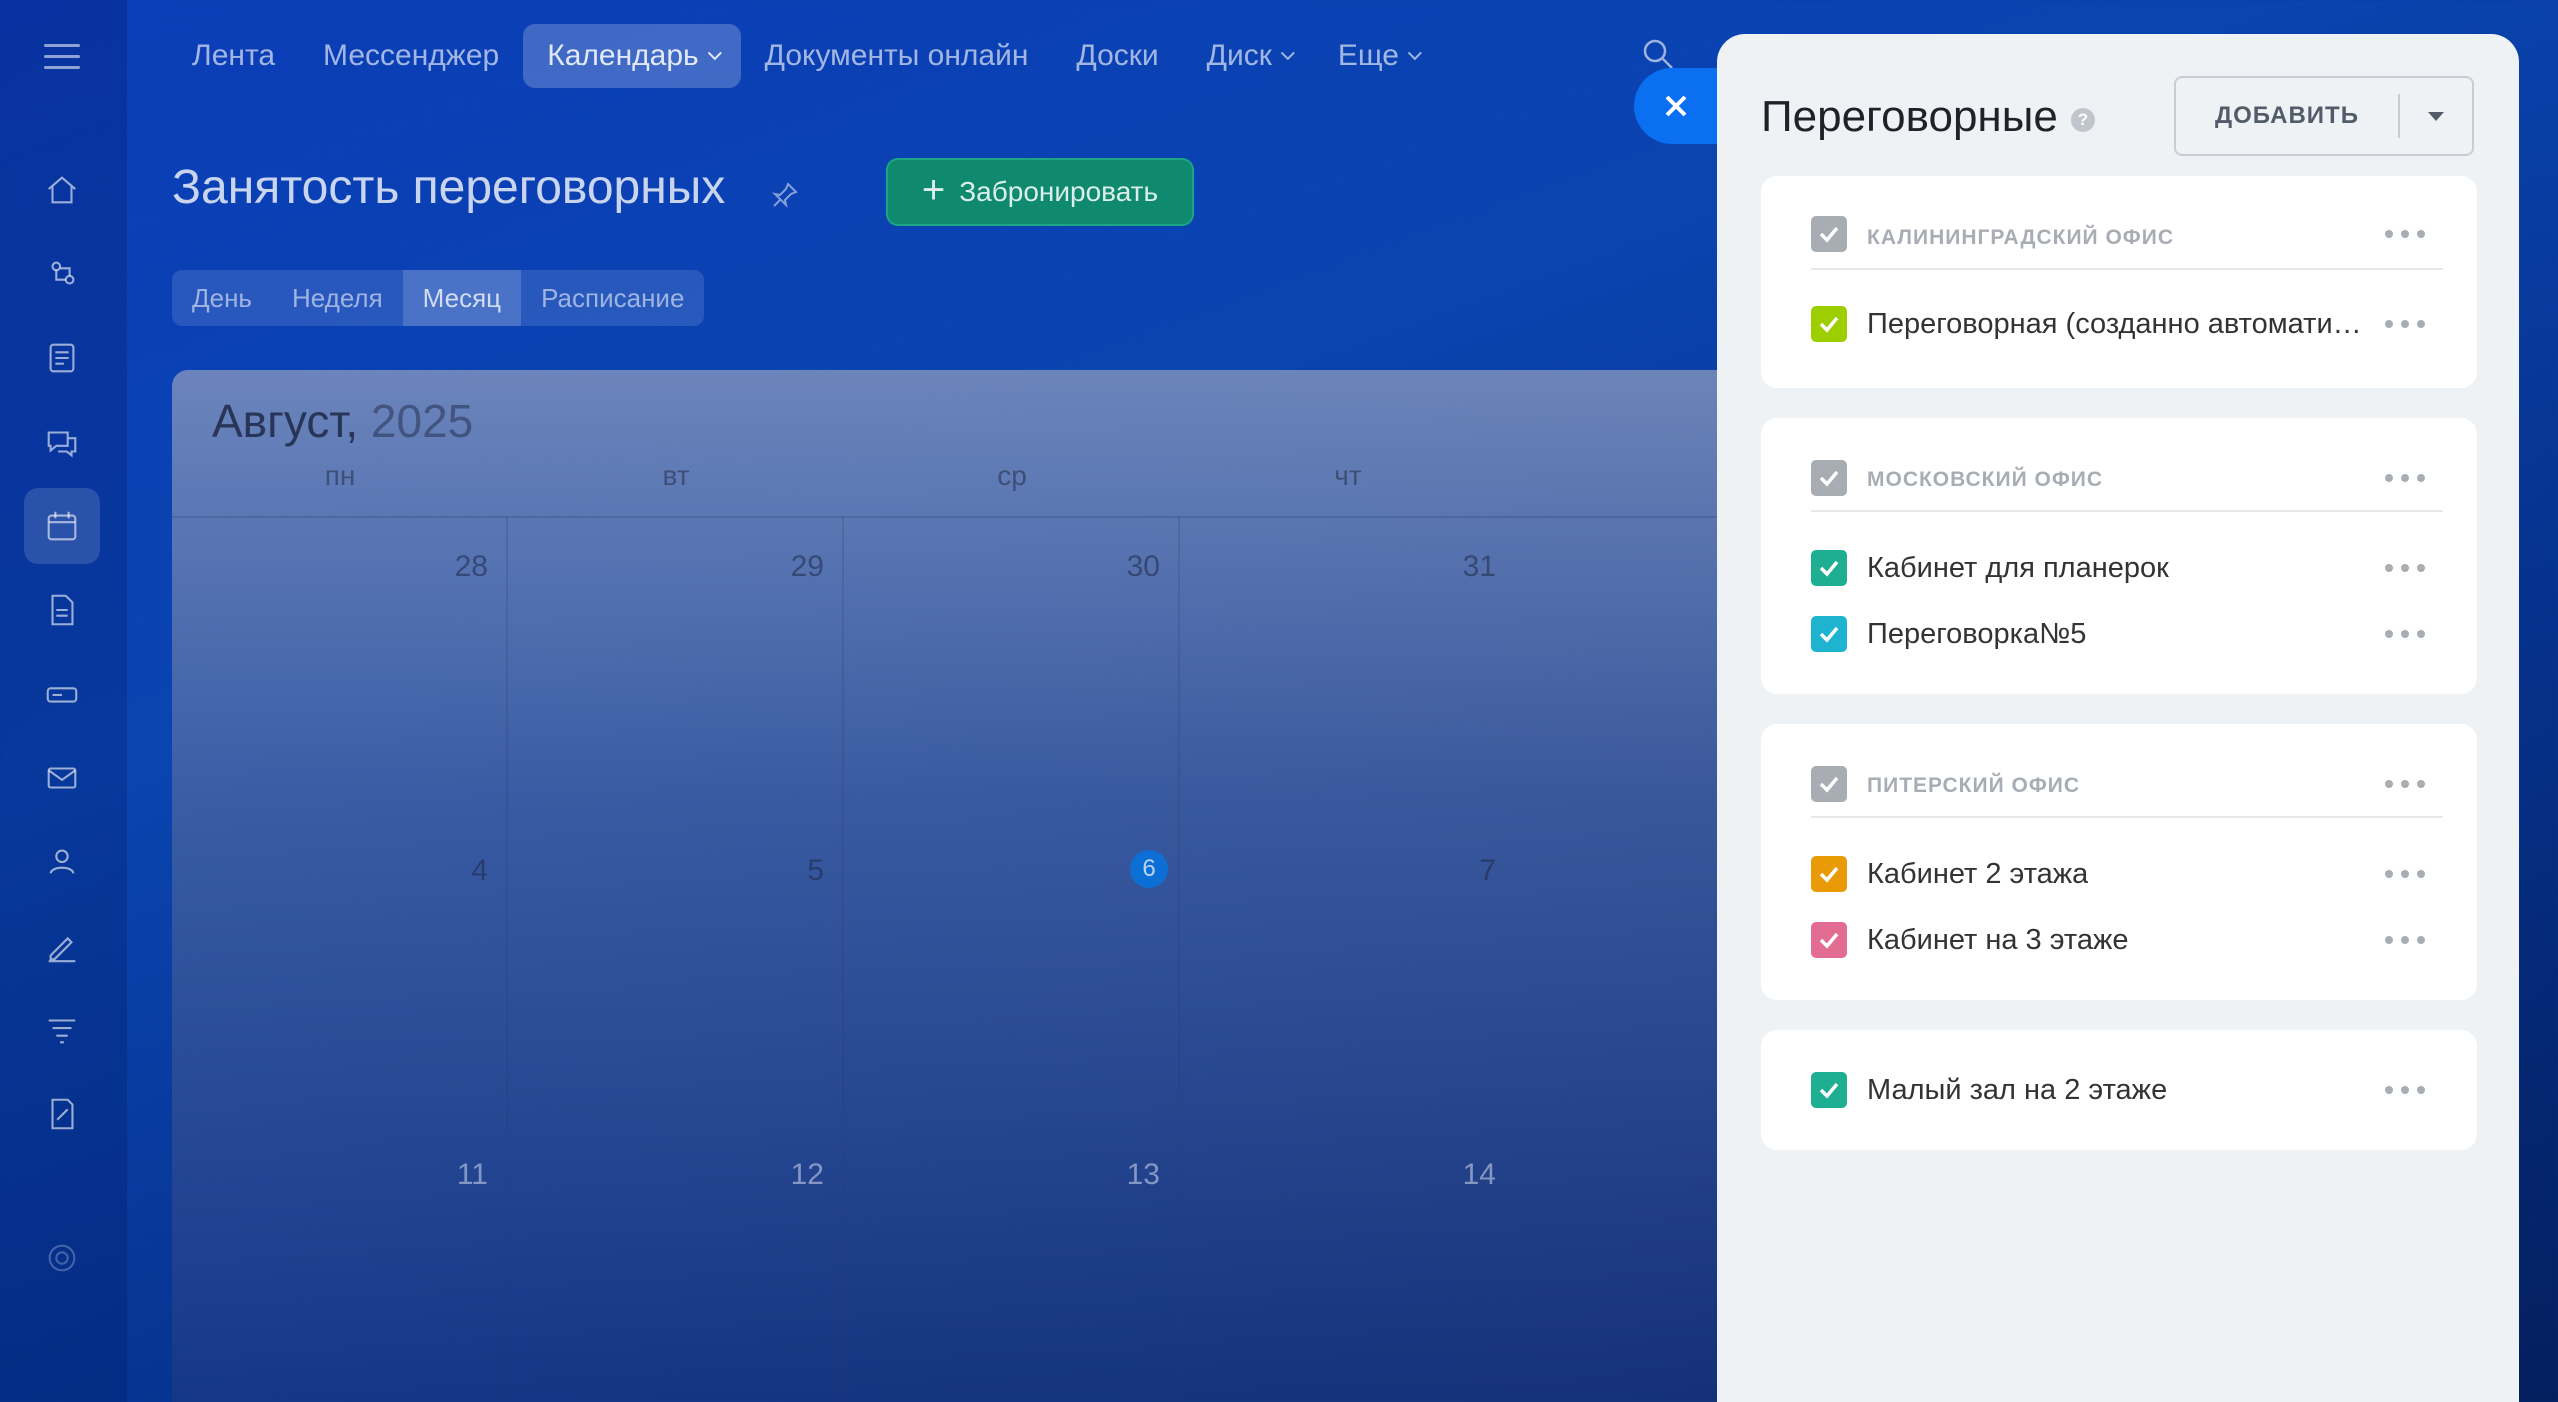 This screenshot has height=1402, width=2558. What do you see at coordinates (233, 56) in the screenshot?
I see `nav-item-feed: Лента` at bounding box center [233, 56].